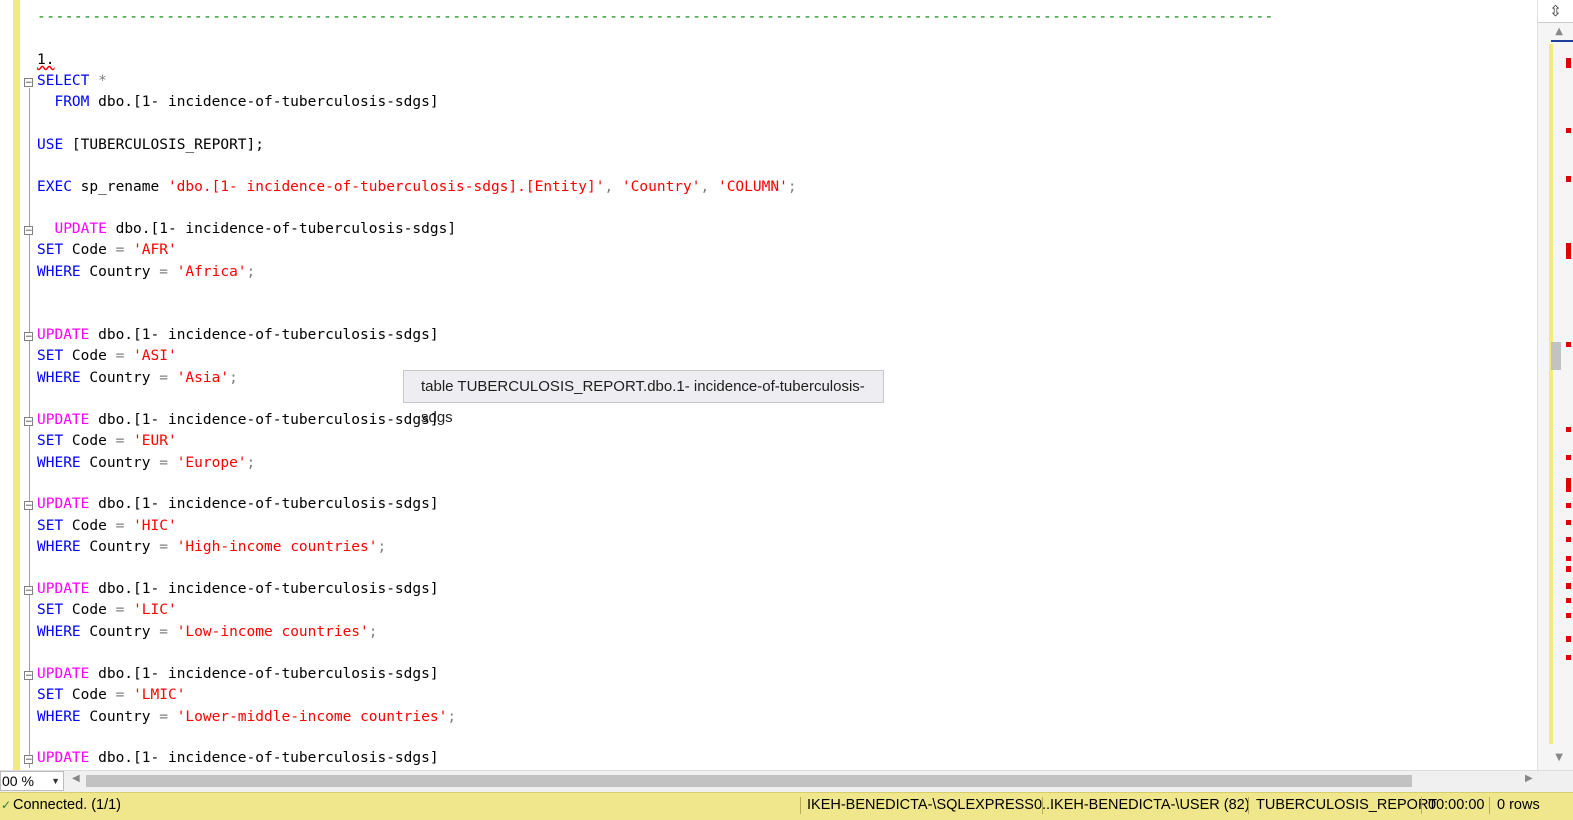 The width and height of the screenshot is (1573, 820). Describe the element at coordinates (98, 81) in the screenshot. I see `select-star: *` at that location.